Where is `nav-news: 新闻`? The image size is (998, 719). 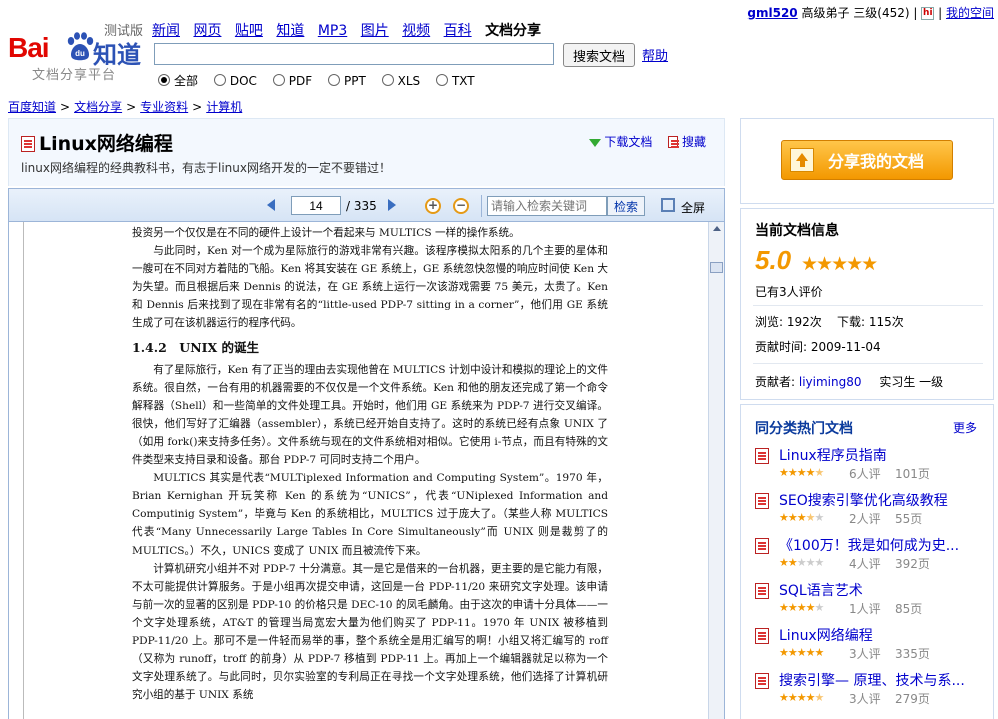 nav-news: 新闻 is located at coordinates (166, 31).